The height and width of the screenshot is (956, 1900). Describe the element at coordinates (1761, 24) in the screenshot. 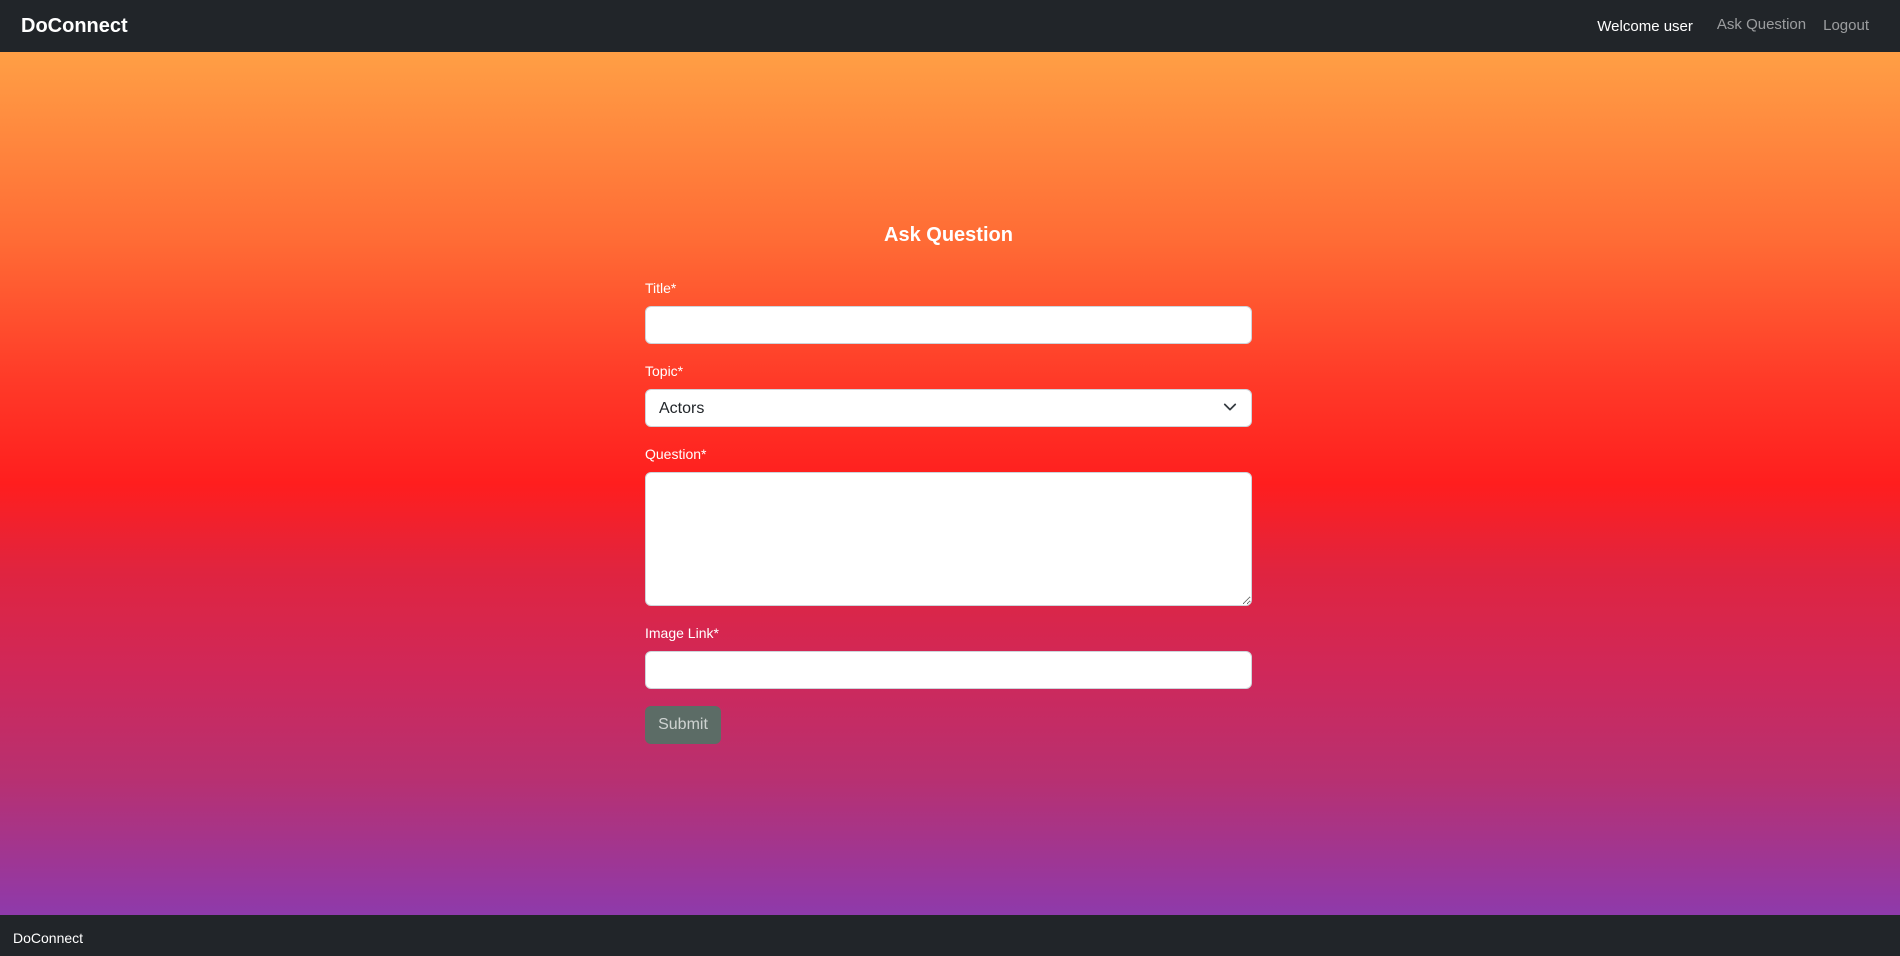

I see `ask-question-link: Ask Question` at that location.